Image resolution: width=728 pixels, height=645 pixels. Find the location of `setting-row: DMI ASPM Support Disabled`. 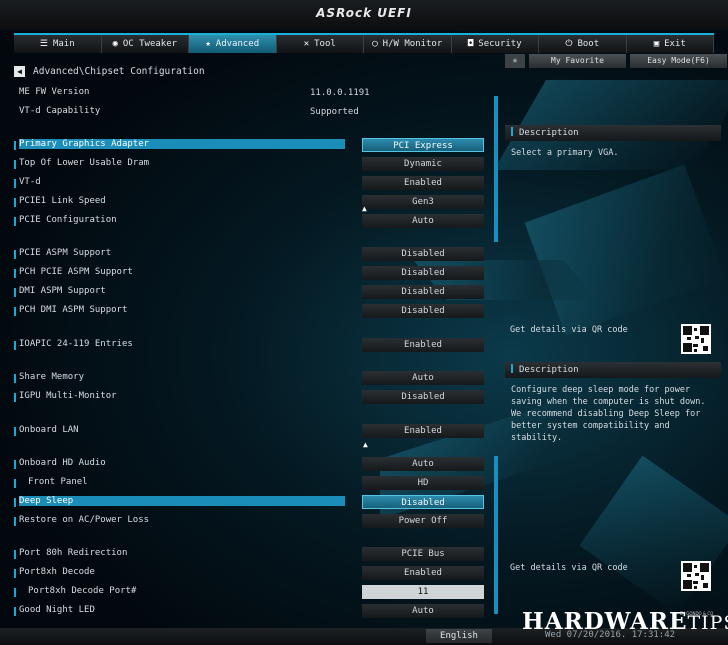

setting-row: DMI ASPM Support Disabled is located at coordinates (250, 292).